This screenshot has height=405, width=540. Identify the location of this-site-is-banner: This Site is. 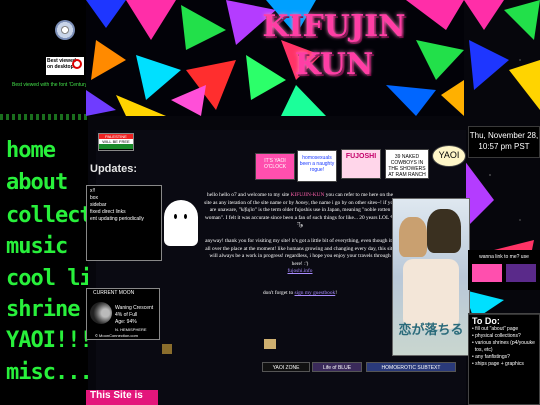
(122, 397).